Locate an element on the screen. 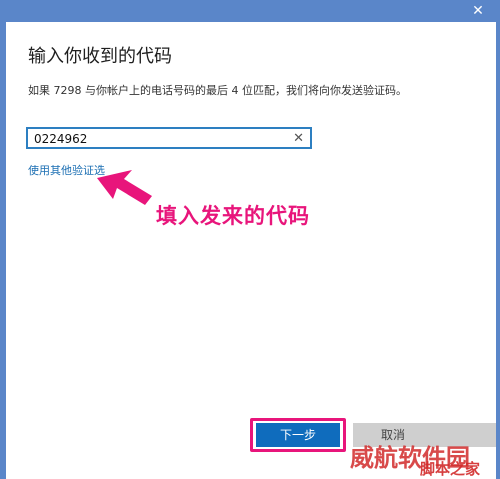  other-verification-link: 使用其他验证选 is located at coordinates (66, 170).